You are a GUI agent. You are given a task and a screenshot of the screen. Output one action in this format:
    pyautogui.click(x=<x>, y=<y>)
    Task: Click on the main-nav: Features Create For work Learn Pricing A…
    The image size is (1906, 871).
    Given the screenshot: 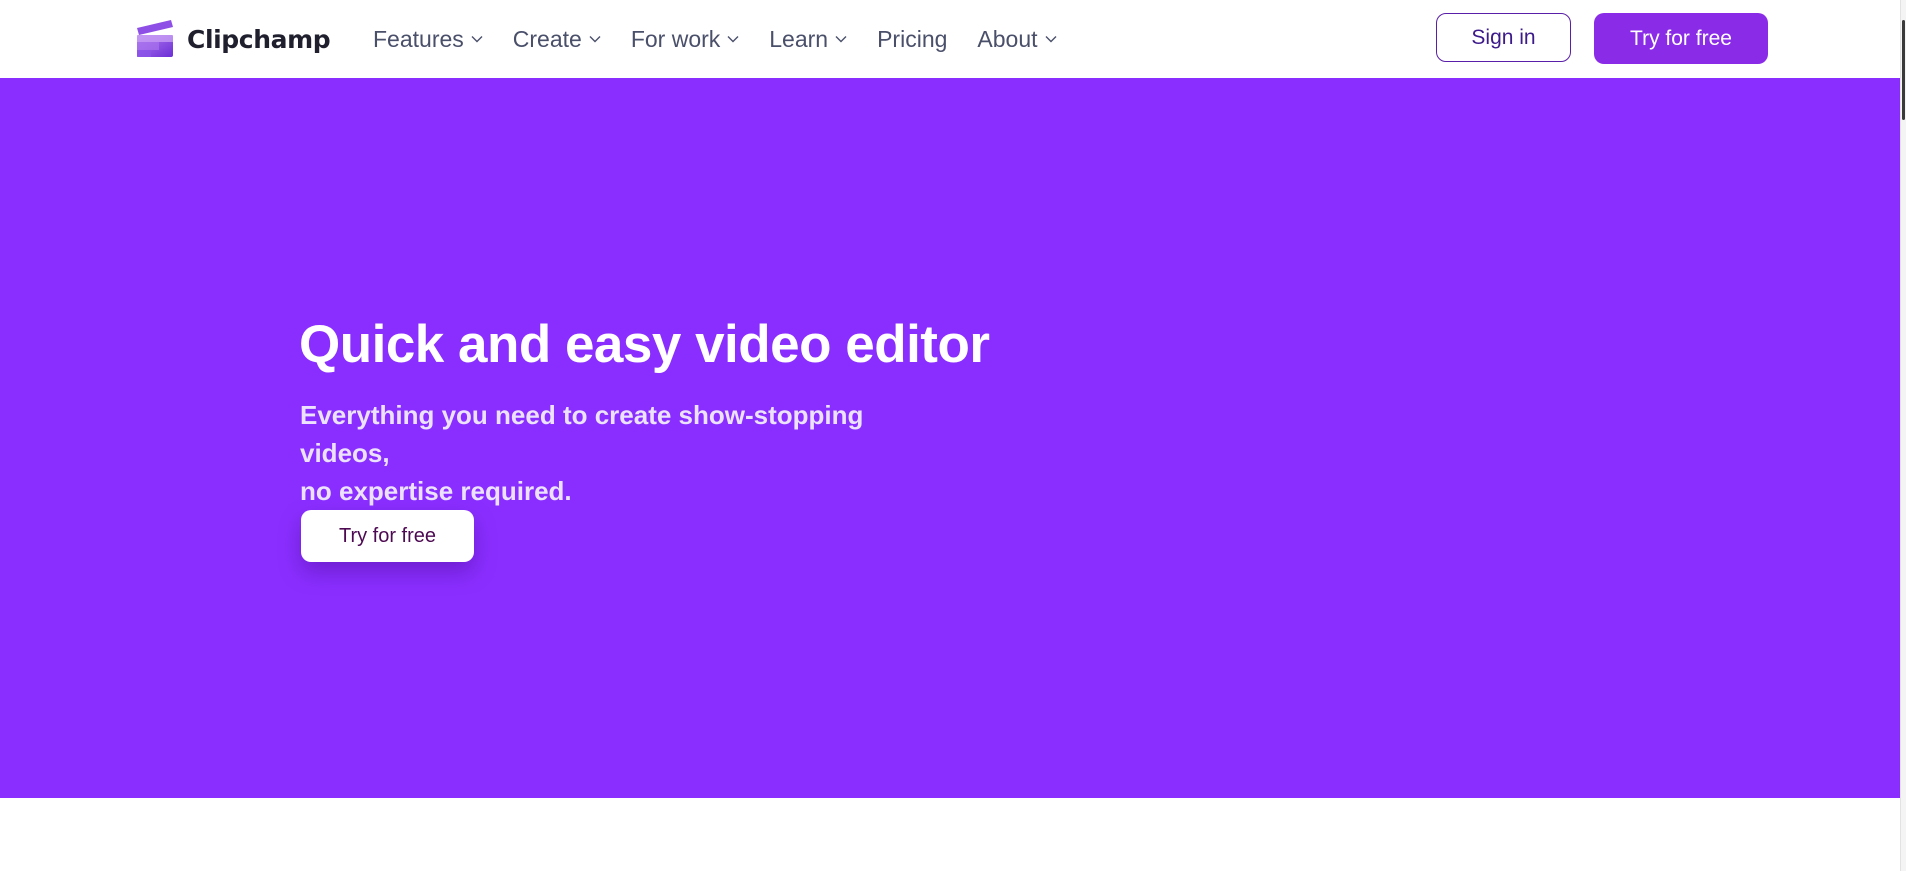 What is the action you would take?
    pyautogui.click(x=715, y=39)
    